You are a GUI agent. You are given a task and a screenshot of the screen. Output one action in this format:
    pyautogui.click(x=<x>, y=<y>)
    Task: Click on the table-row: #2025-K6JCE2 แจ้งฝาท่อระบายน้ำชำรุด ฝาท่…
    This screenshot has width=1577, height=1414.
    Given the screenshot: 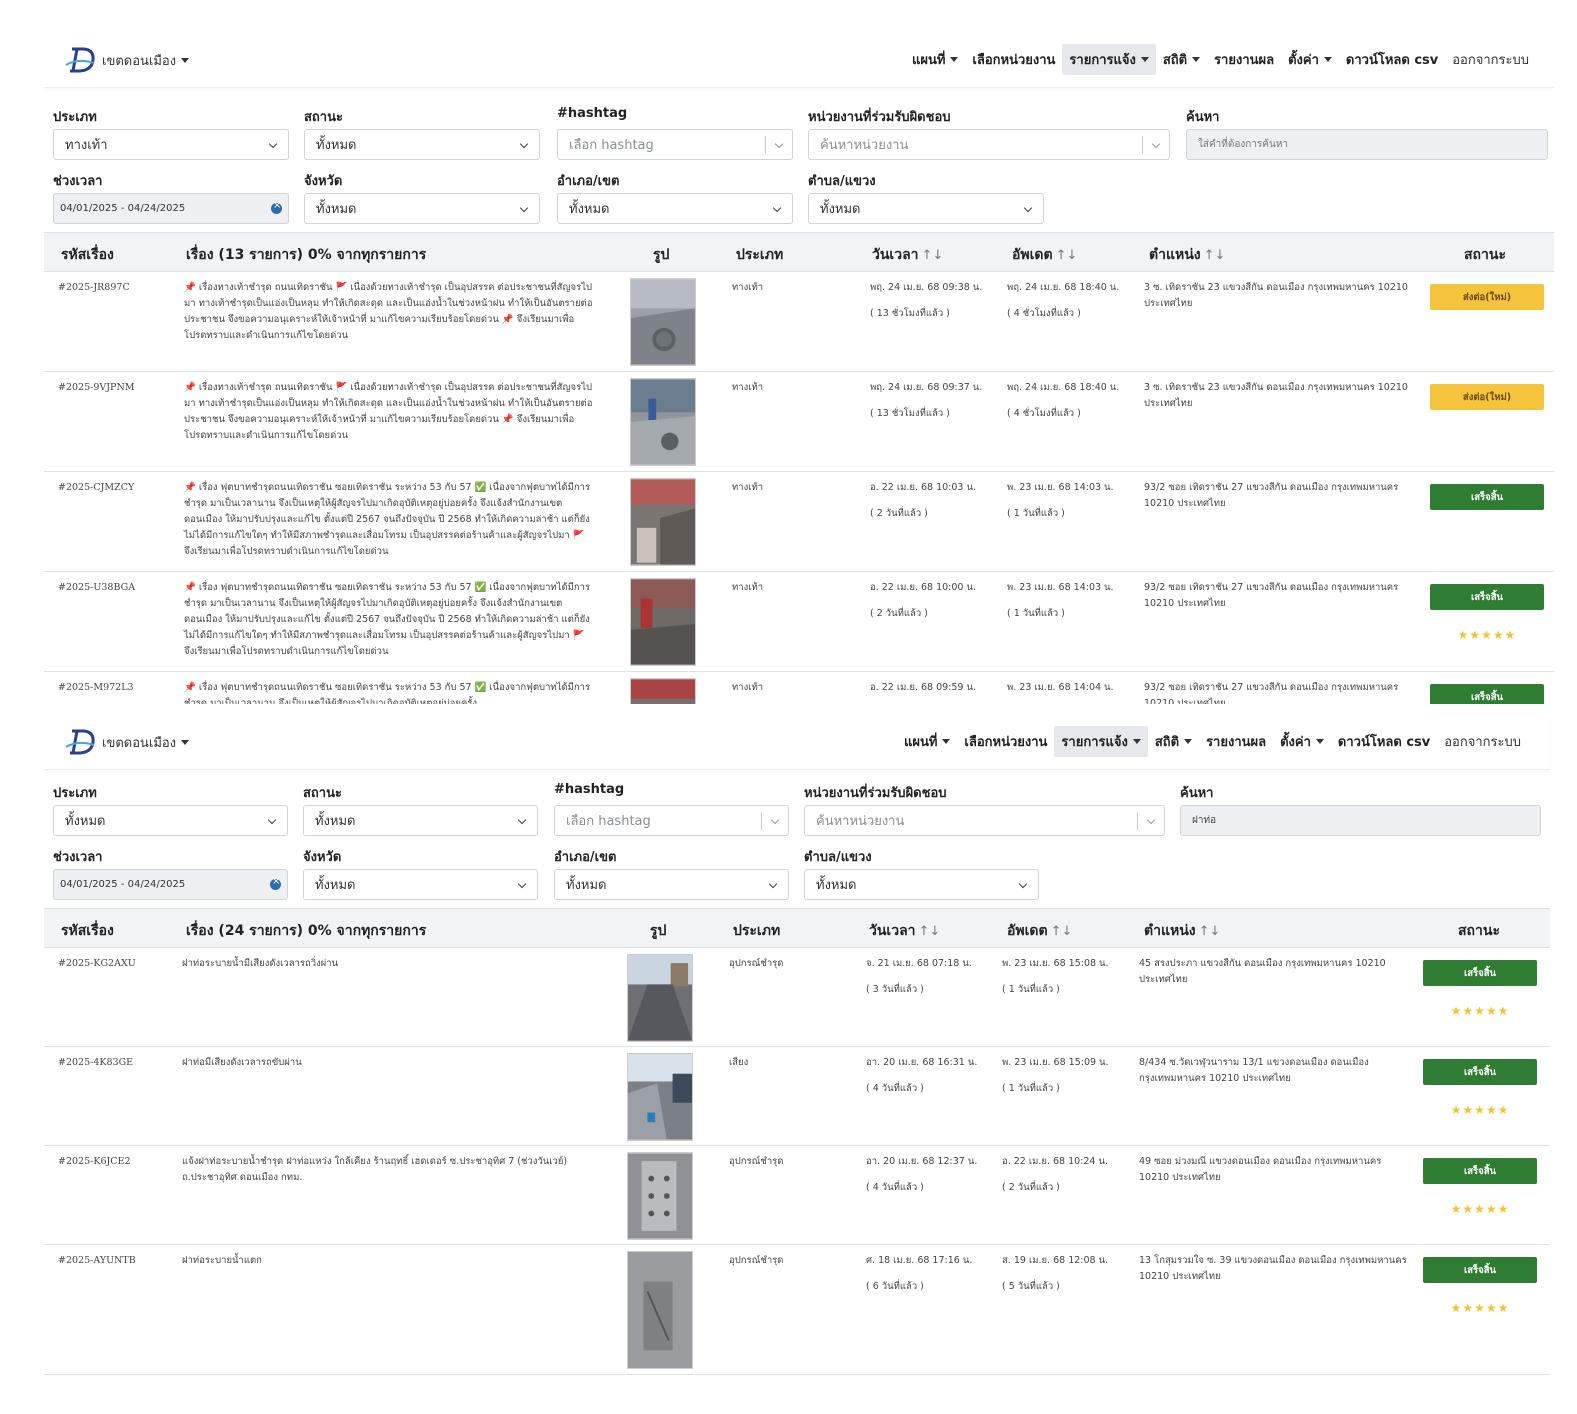 What is the action you would take?
    pyautogui.click(x=797, y=1195)
    